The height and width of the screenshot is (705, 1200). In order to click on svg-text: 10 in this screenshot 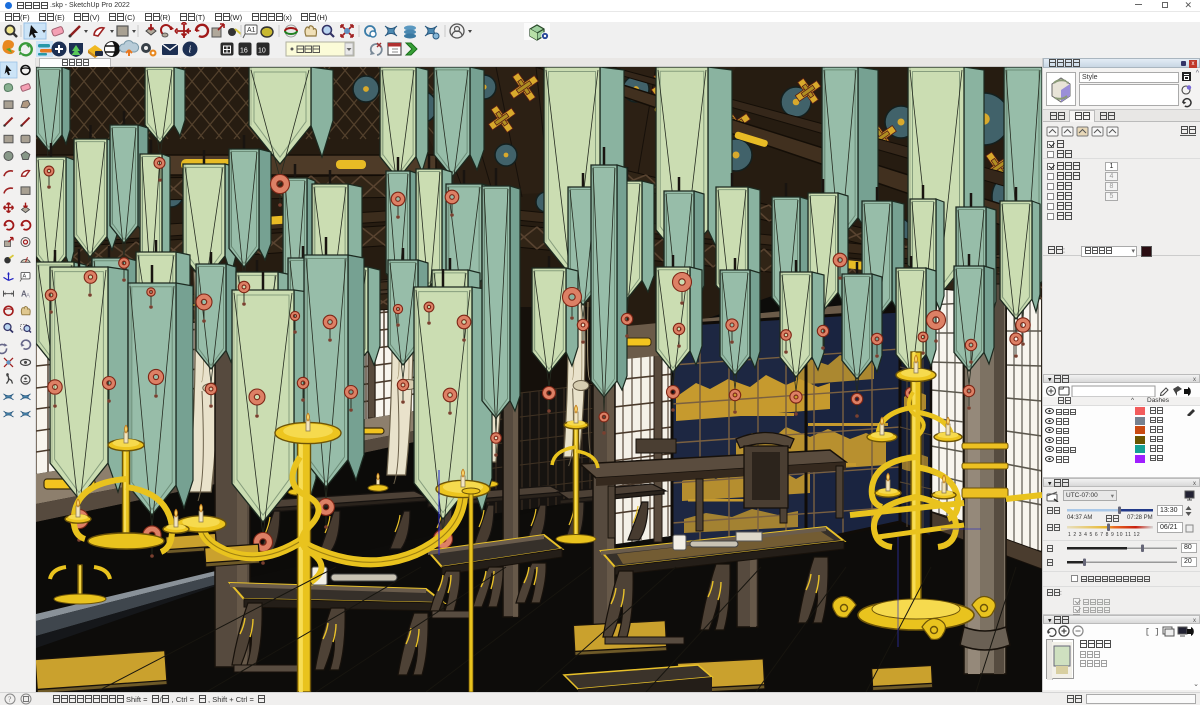, I will do `click(262, 51)`.